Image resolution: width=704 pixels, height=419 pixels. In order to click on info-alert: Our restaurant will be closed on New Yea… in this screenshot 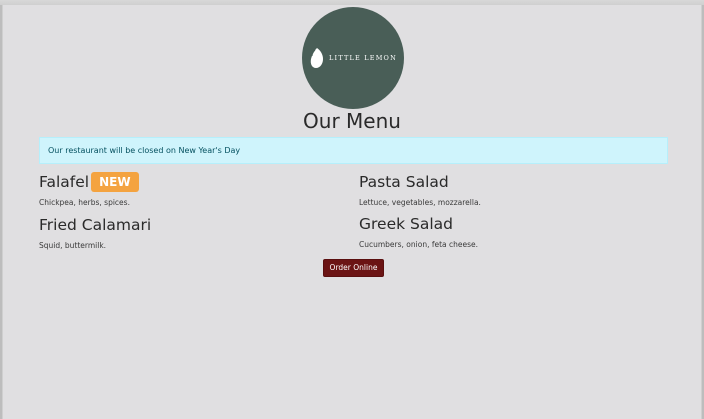, I will do `click(353, 150)`.